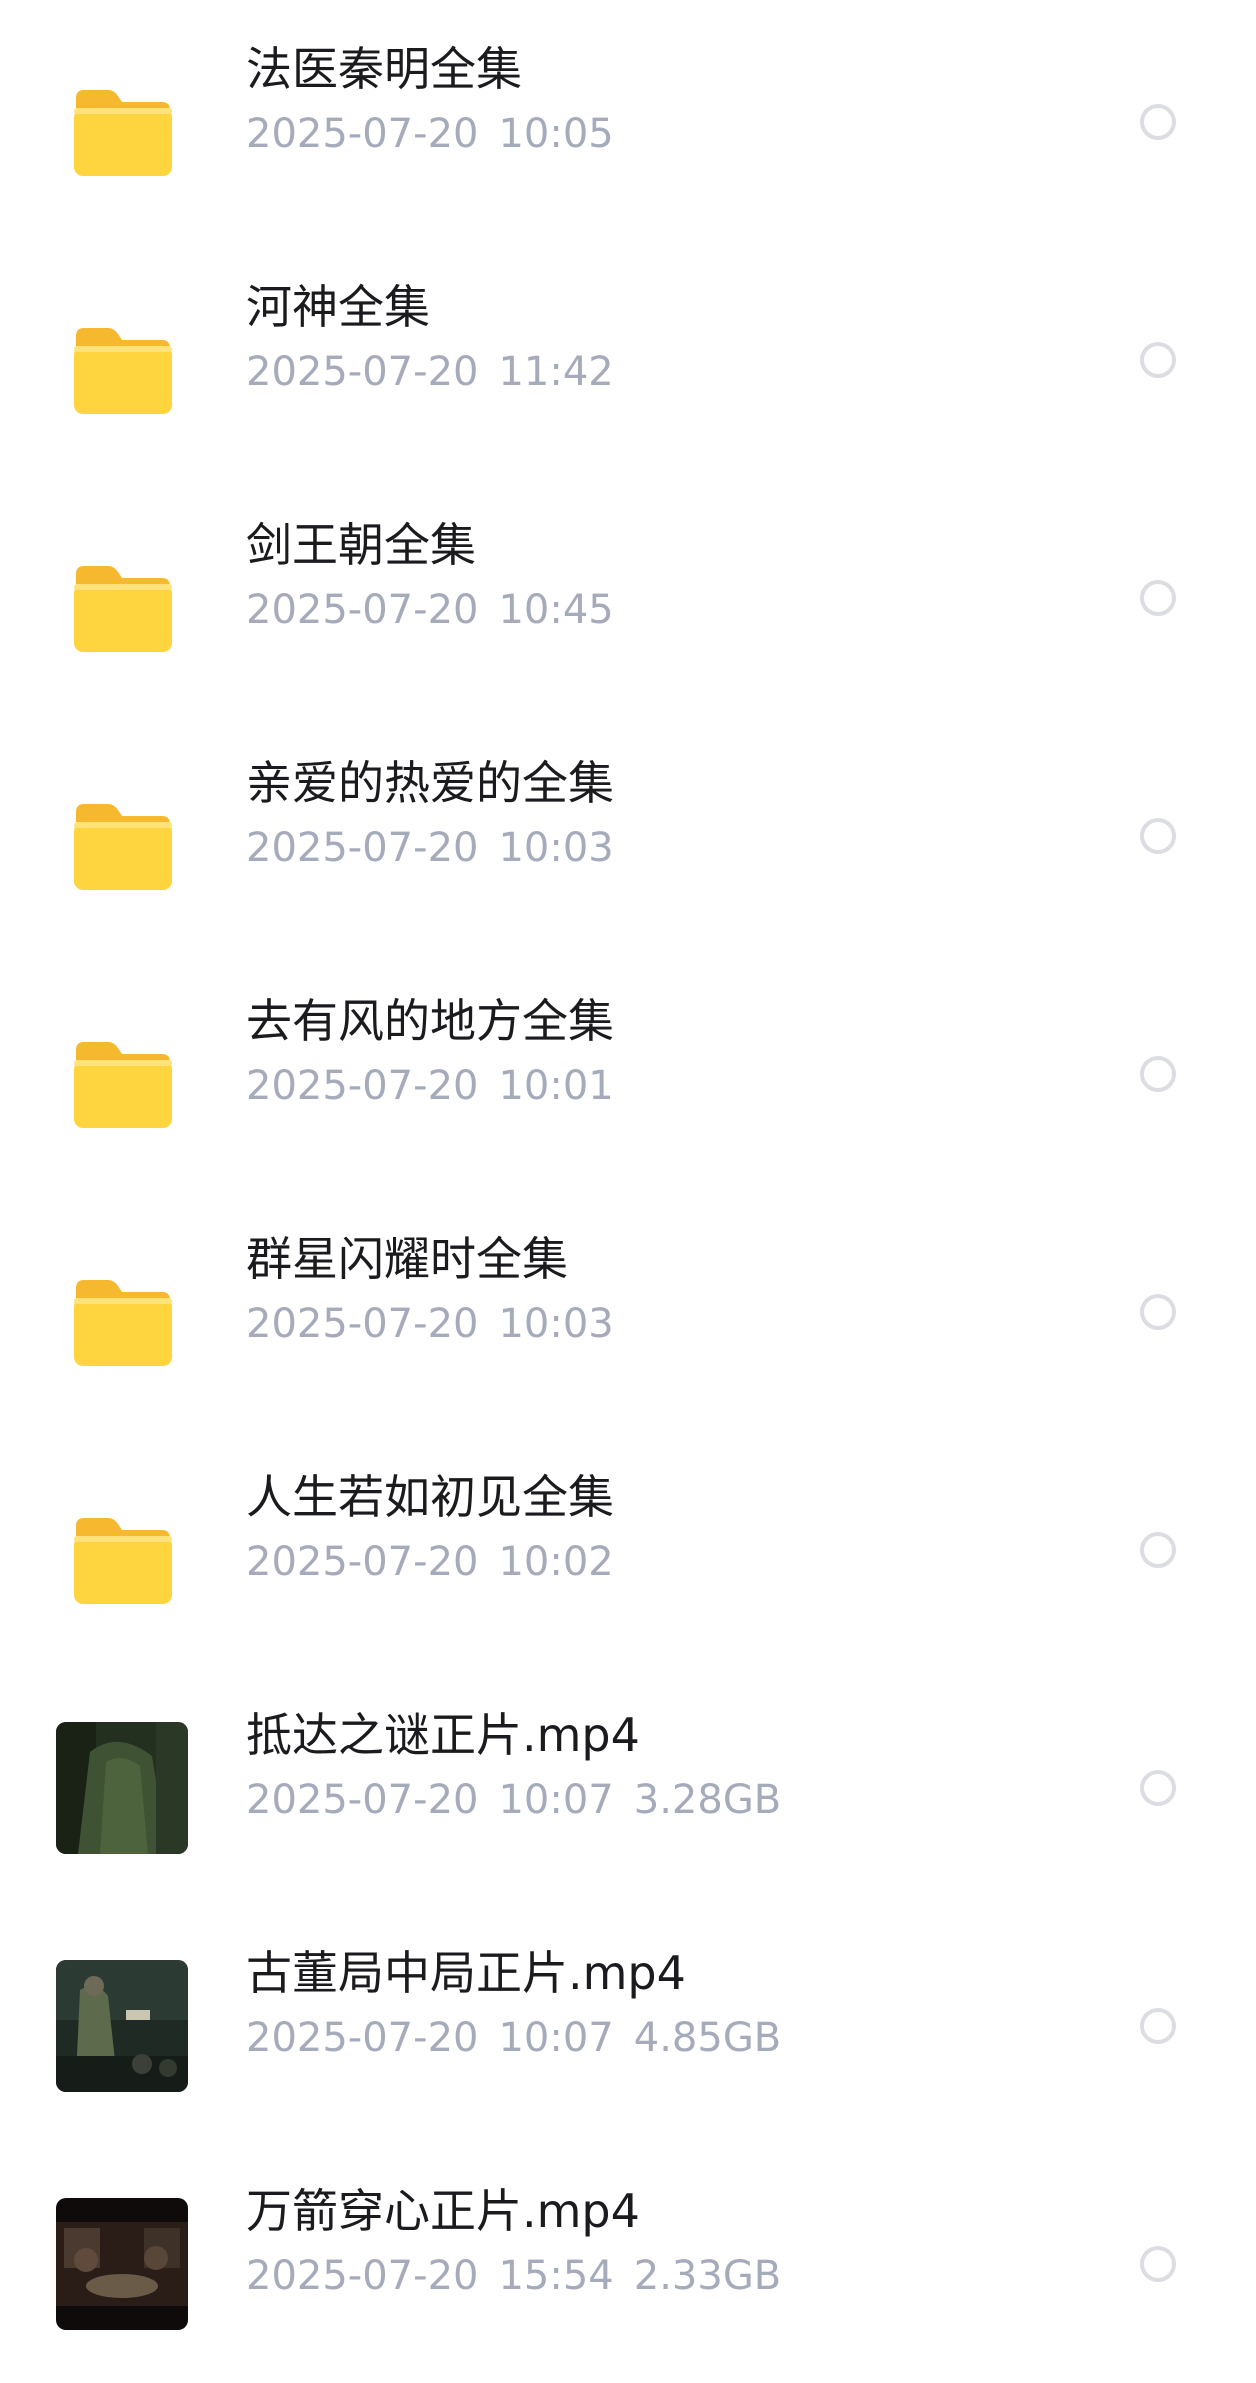 The height and width of the screenshot is (2383, 1256). What do you see at coordinates (628, 598) in the screenshot?
I see `file-row: 剑王朝全集 2025-07-20 10:45` at bounding box center [628, 598].